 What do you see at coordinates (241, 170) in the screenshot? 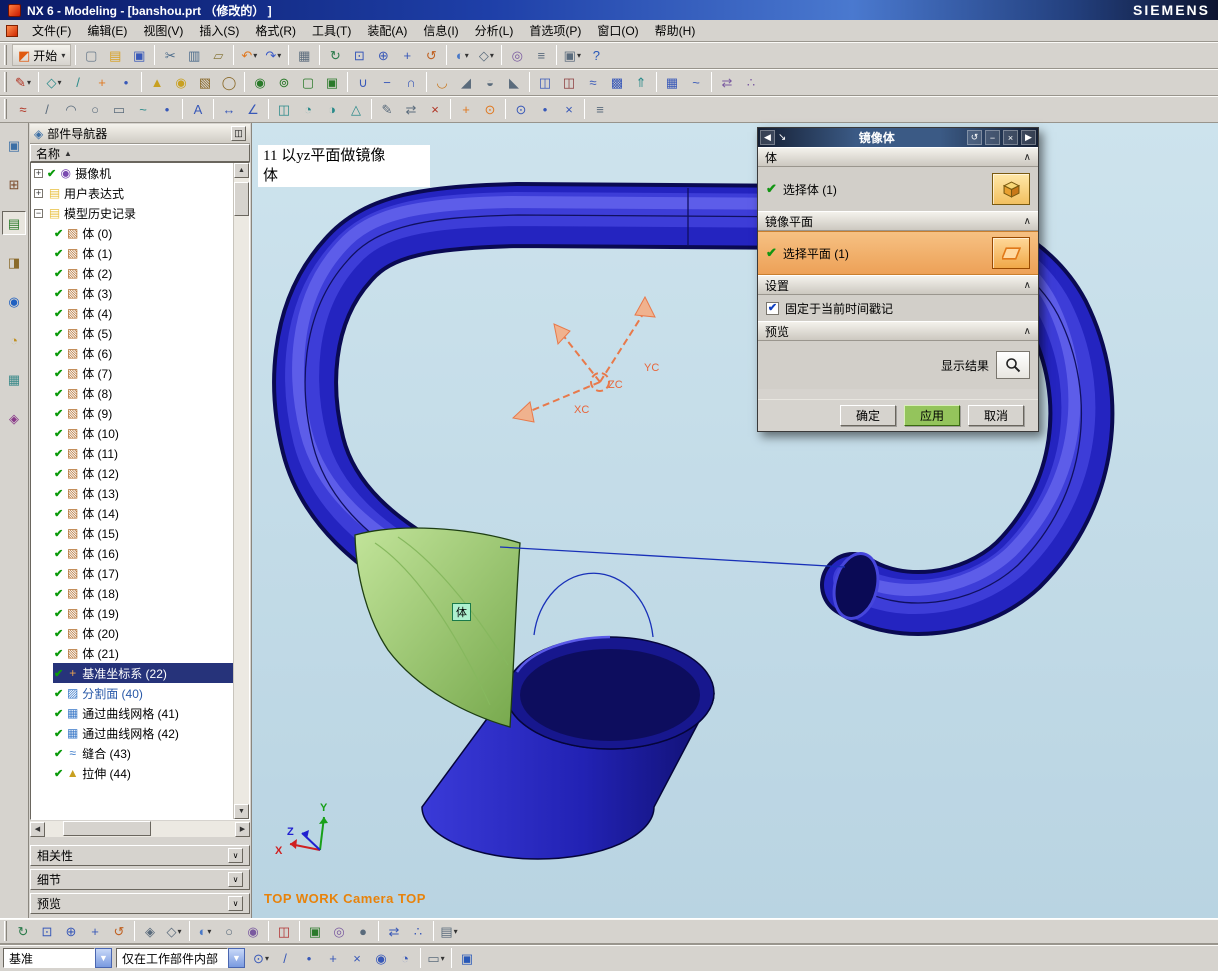
I see `scroll-up-button: ▲` at bounding box center [241, 170].